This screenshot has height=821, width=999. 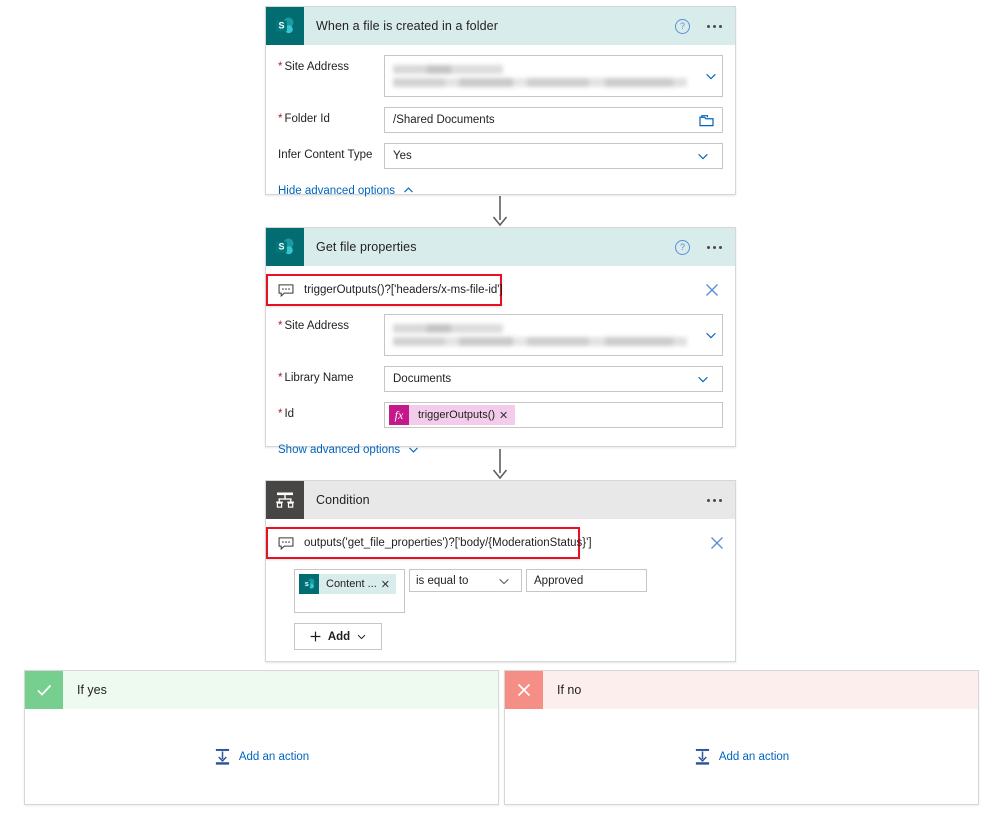 What do you see at coordinates (553, 379) in the screenshot?
I see `library-name-dropdown: Documents` at bounding box center [553, 379].